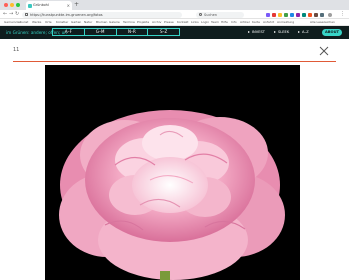 The width and height of the screenshot is (349, 280). What do you see at coordinates (174, 61) in the screenshot?
I see `header-divider` at bounding box center [174, 61].